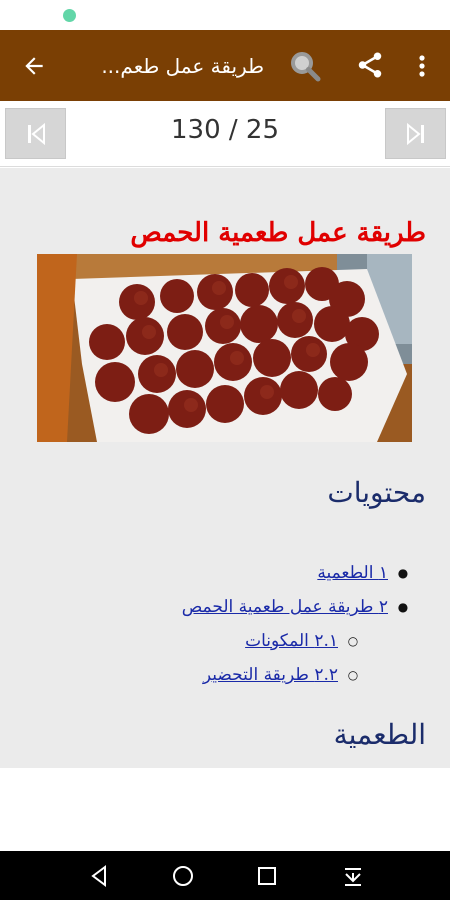 This screenshot has width=450, height=900. I want to click on share-icon, so click(371, 66).